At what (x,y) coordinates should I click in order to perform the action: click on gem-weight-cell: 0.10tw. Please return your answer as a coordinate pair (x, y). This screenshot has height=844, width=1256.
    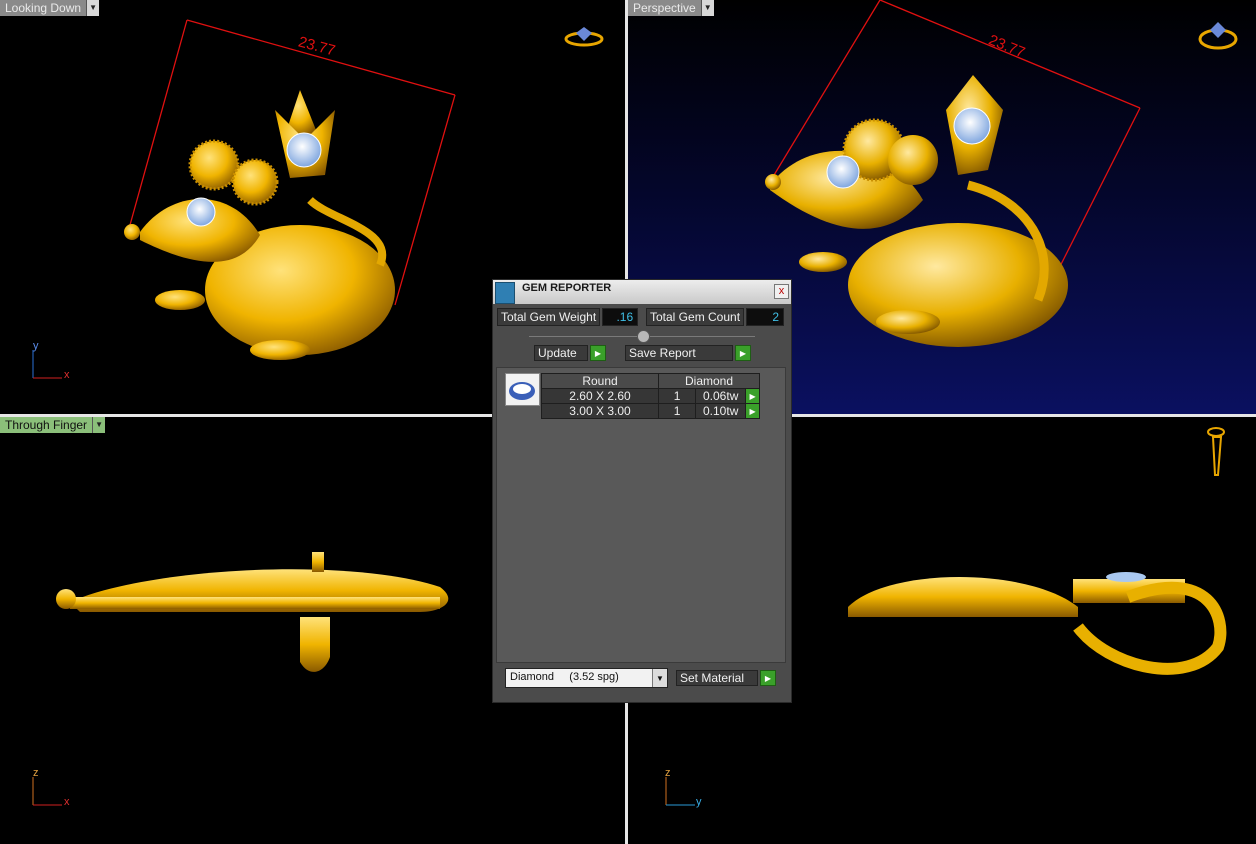
    Looking at the image, I should click on (721, 411).